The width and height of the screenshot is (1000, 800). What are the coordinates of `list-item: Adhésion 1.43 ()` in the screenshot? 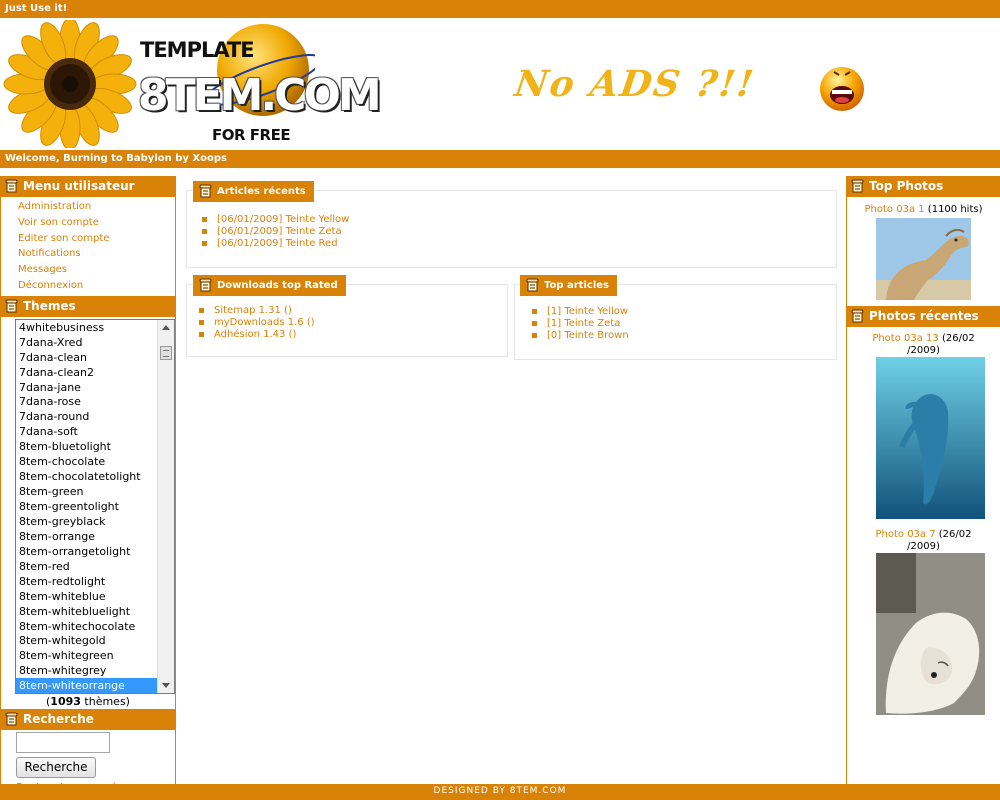 It's located at (257, 335).